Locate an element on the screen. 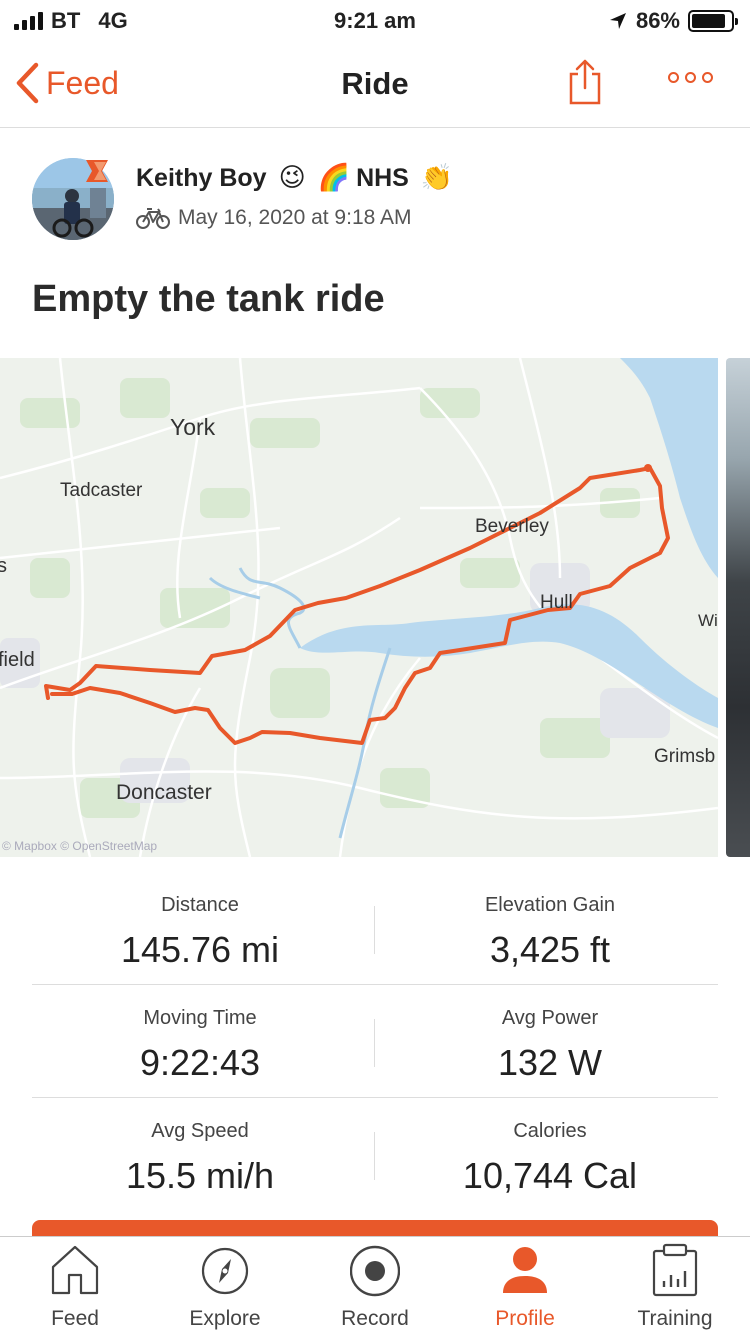 Image resolution: width=750 pixels, height=1334 pixels. tab-profile: Profile is located at coordinates (525, 1285).